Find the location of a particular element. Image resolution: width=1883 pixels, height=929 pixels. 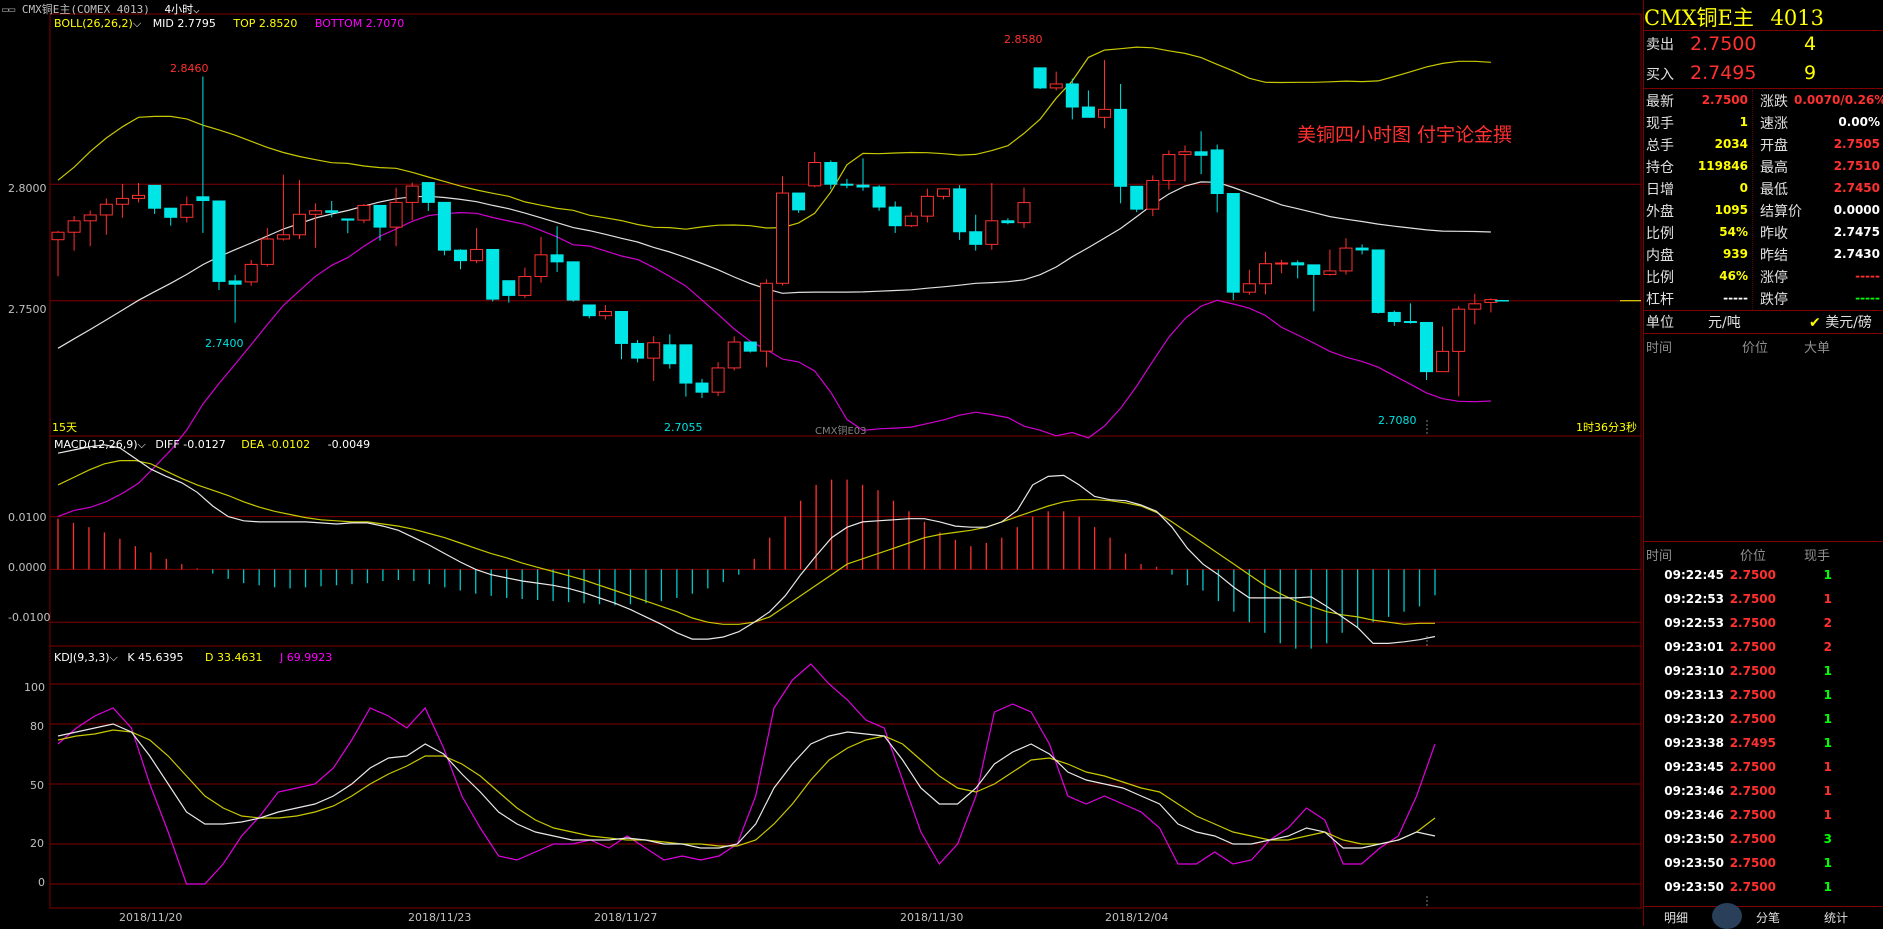

high-marker: 2.8460 is located at coordinates (189, 68).